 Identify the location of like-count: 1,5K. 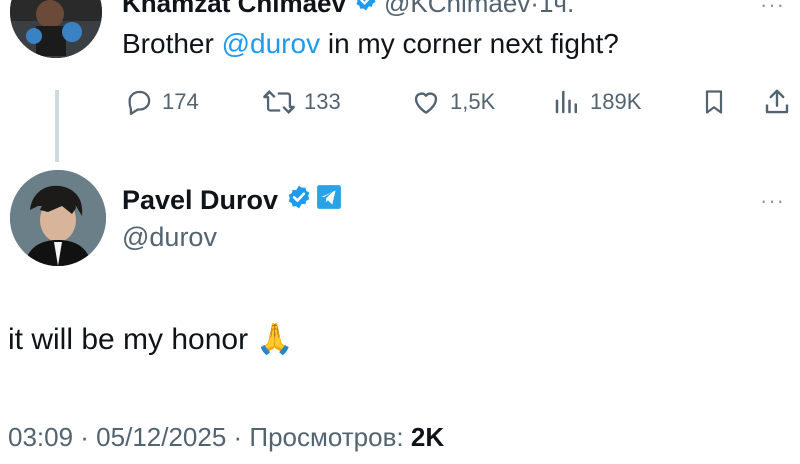
(473, 101).